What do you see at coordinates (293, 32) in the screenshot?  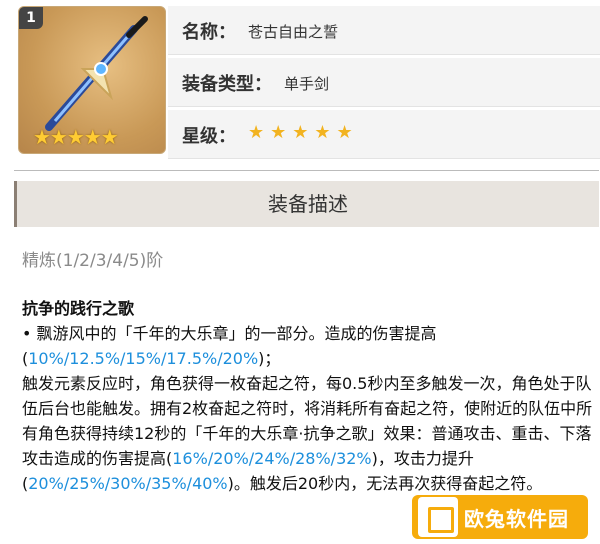 I see `name-value: 苍古自由之誓` at bounding box center [293, 32].